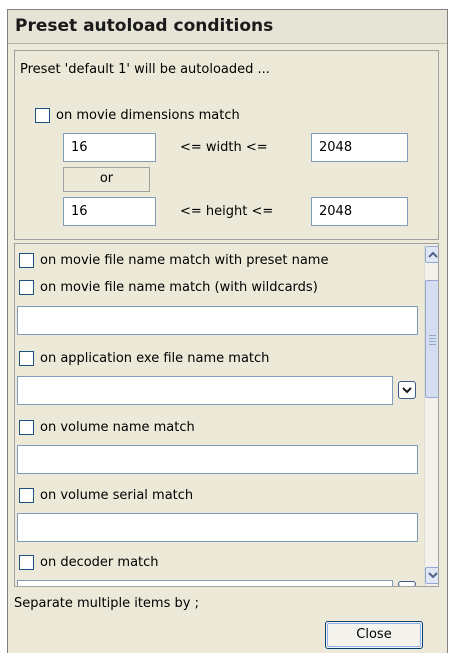  I want to click on vertical-scrollbar, so click(431, 415).